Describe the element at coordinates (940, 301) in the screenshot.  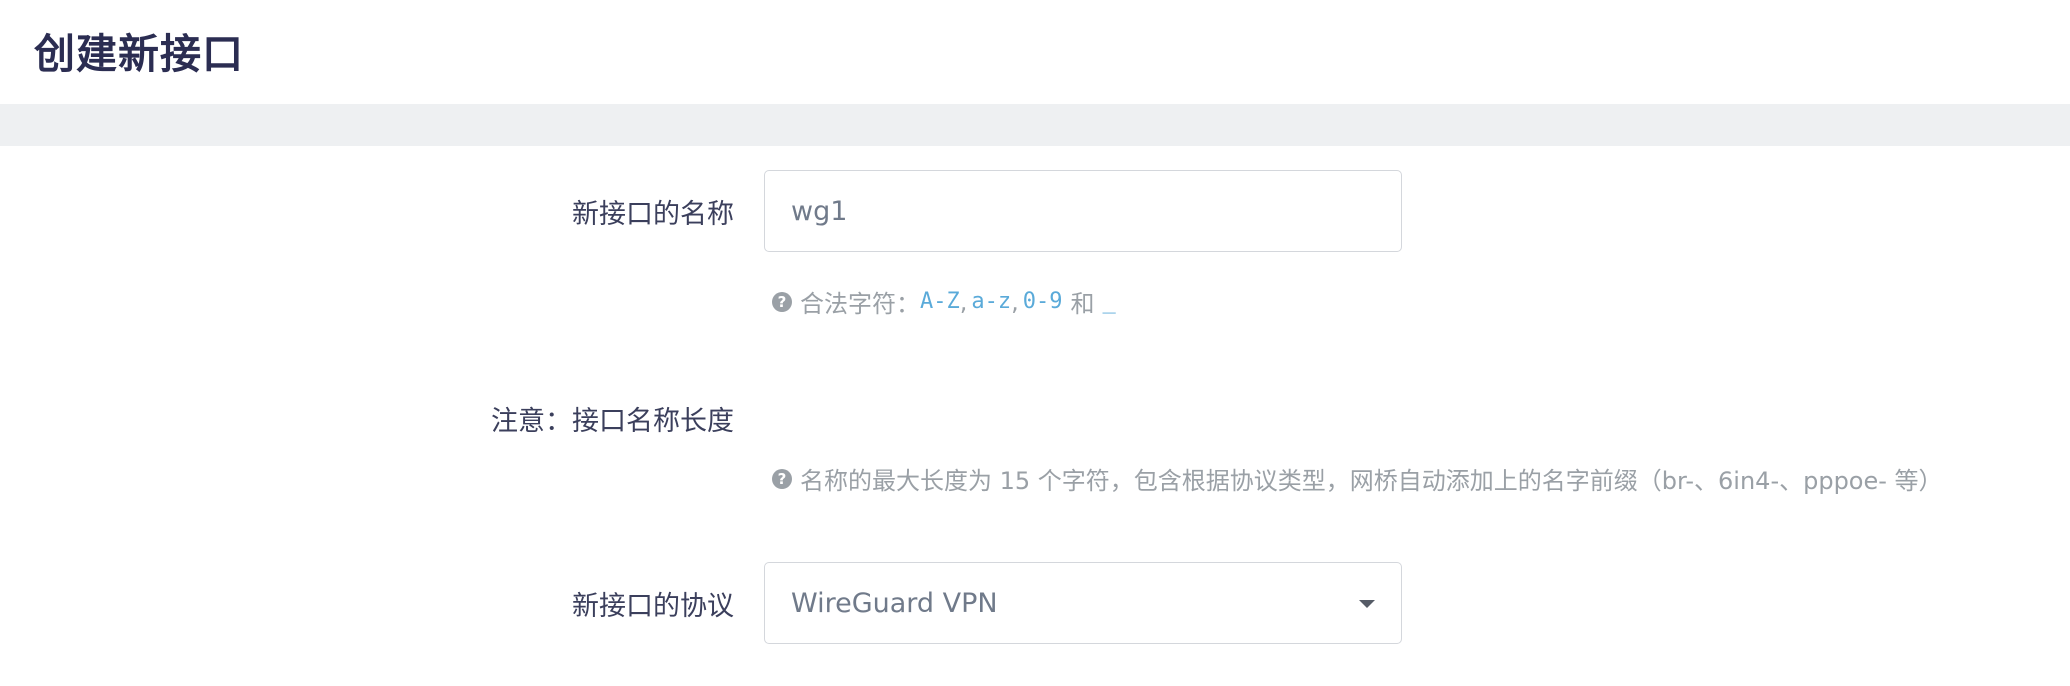
I see `allowed-chars-uppercase: A-Z` at that location.